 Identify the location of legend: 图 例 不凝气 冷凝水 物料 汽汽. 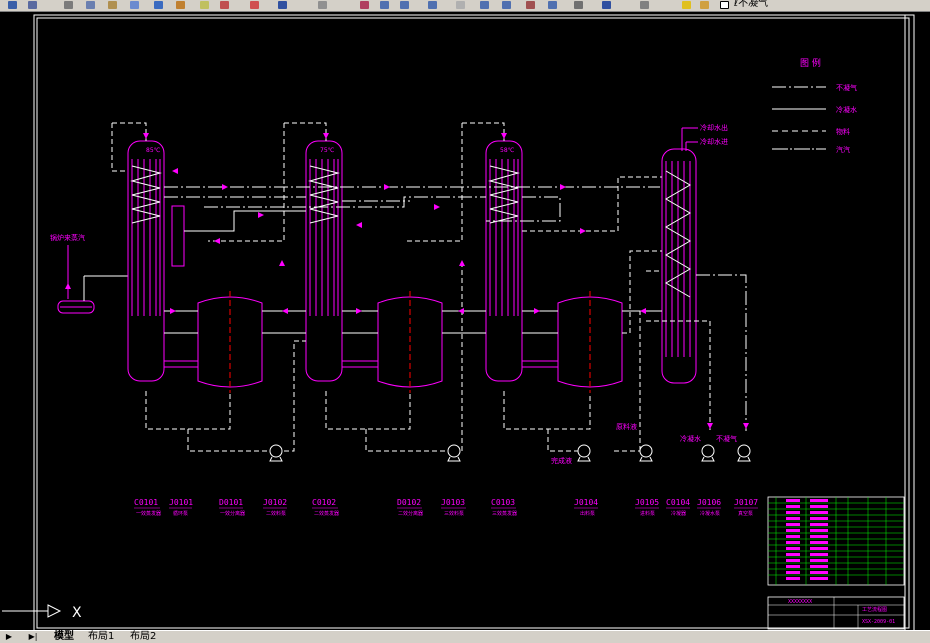
(814, 105).